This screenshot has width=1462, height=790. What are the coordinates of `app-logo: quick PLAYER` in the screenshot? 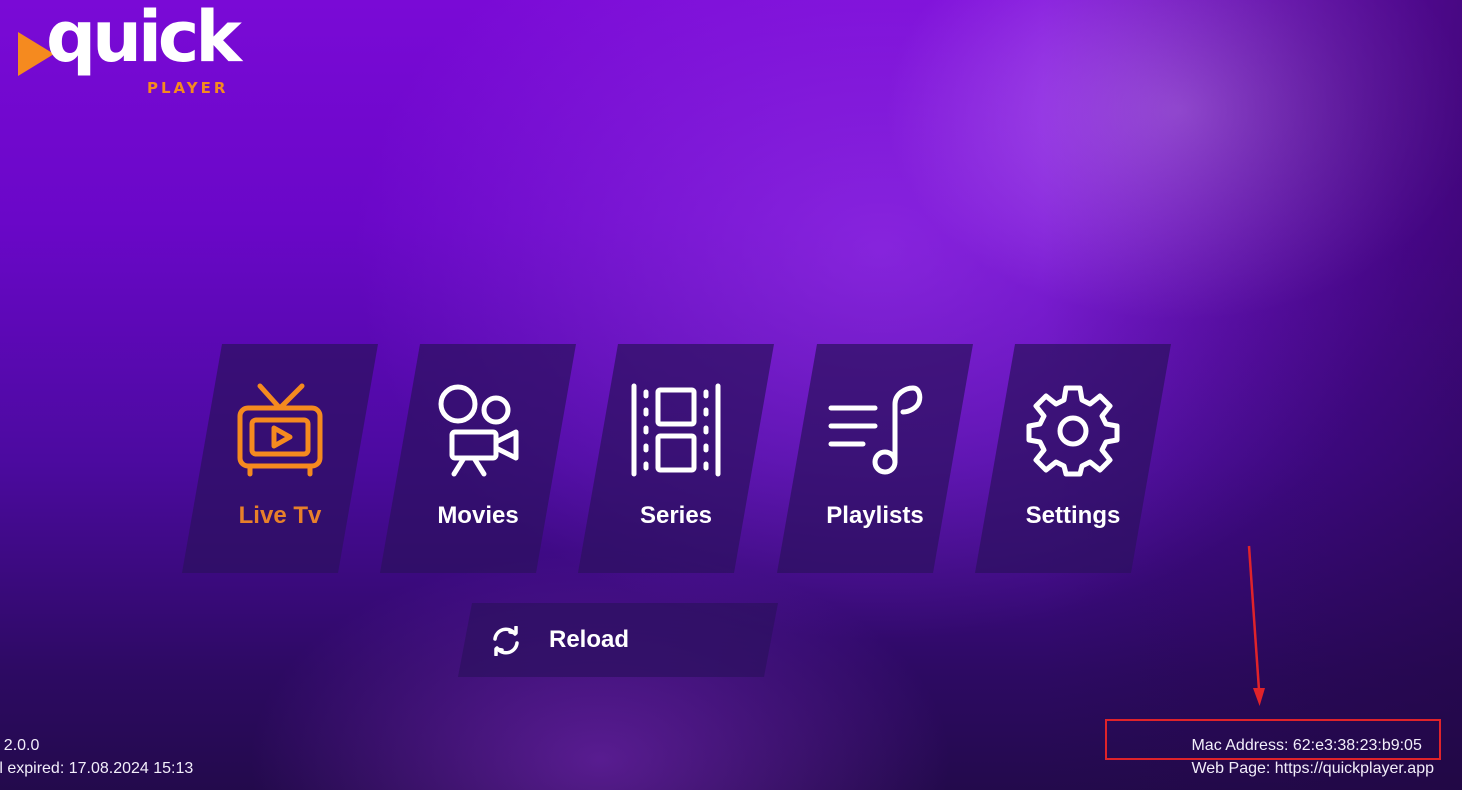 It's located at (133, 51).